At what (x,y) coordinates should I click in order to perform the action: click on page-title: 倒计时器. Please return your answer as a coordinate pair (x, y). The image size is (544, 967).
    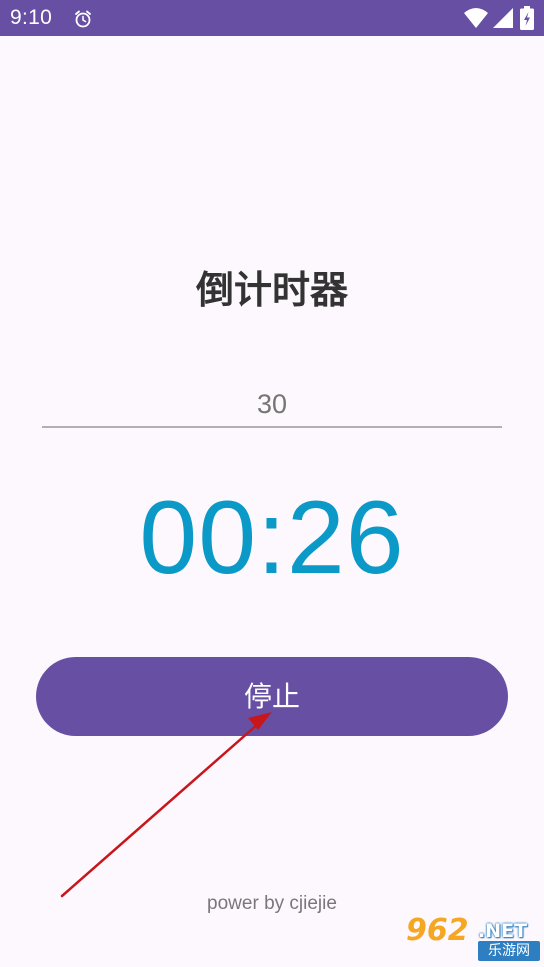
    Looking at the image, I should click on (271, 290).